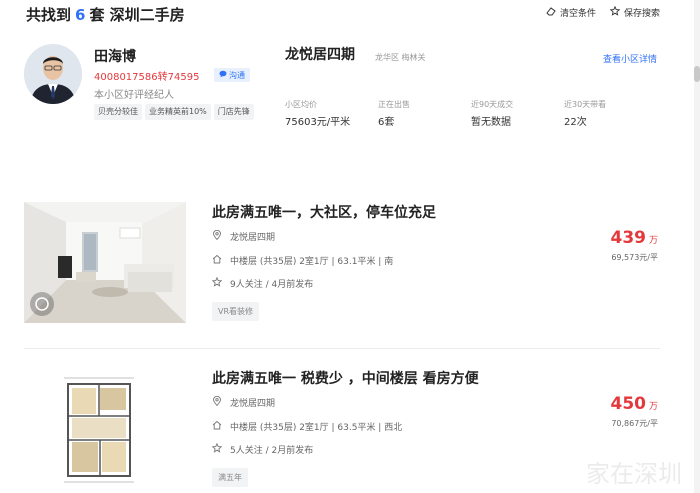 The width and height of the screenshot is (700, 493). I want to click on unit-price: 70,867元/平, so click(634, 423).